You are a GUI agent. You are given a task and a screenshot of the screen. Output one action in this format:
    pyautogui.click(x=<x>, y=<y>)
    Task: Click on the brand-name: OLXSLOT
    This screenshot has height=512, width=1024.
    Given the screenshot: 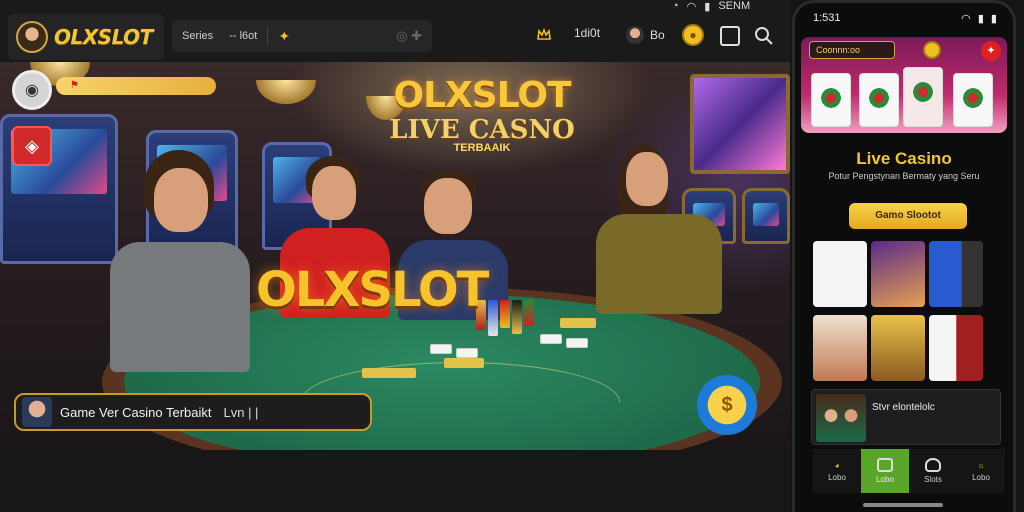 What is the action you would take?
    pyautogui.click(x=103, y=37)
    